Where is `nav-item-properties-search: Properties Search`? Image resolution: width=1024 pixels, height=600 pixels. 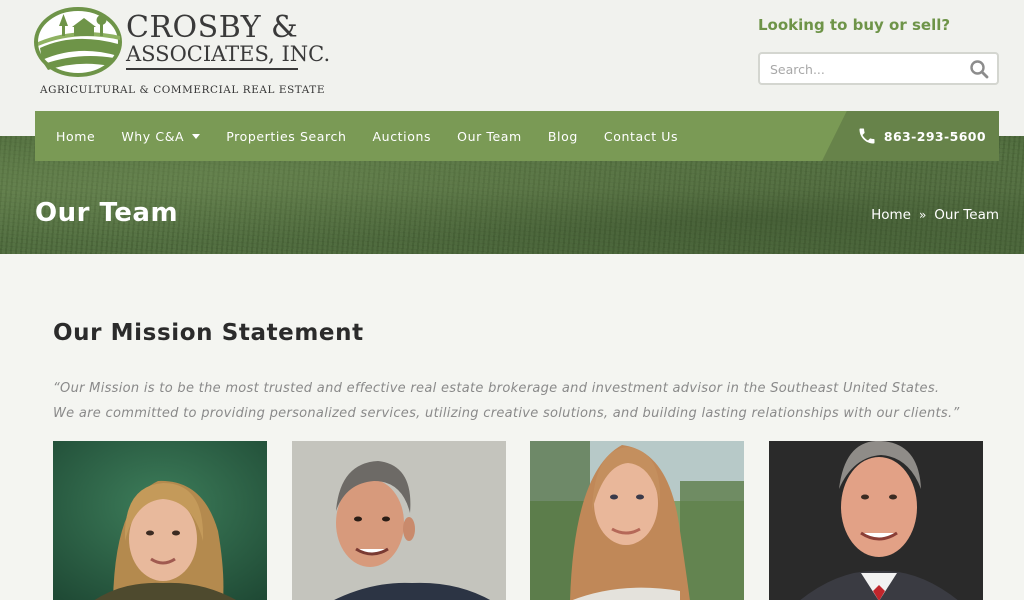 nav-item-properties-search: Properties Search is located at coordinates (286, 136).